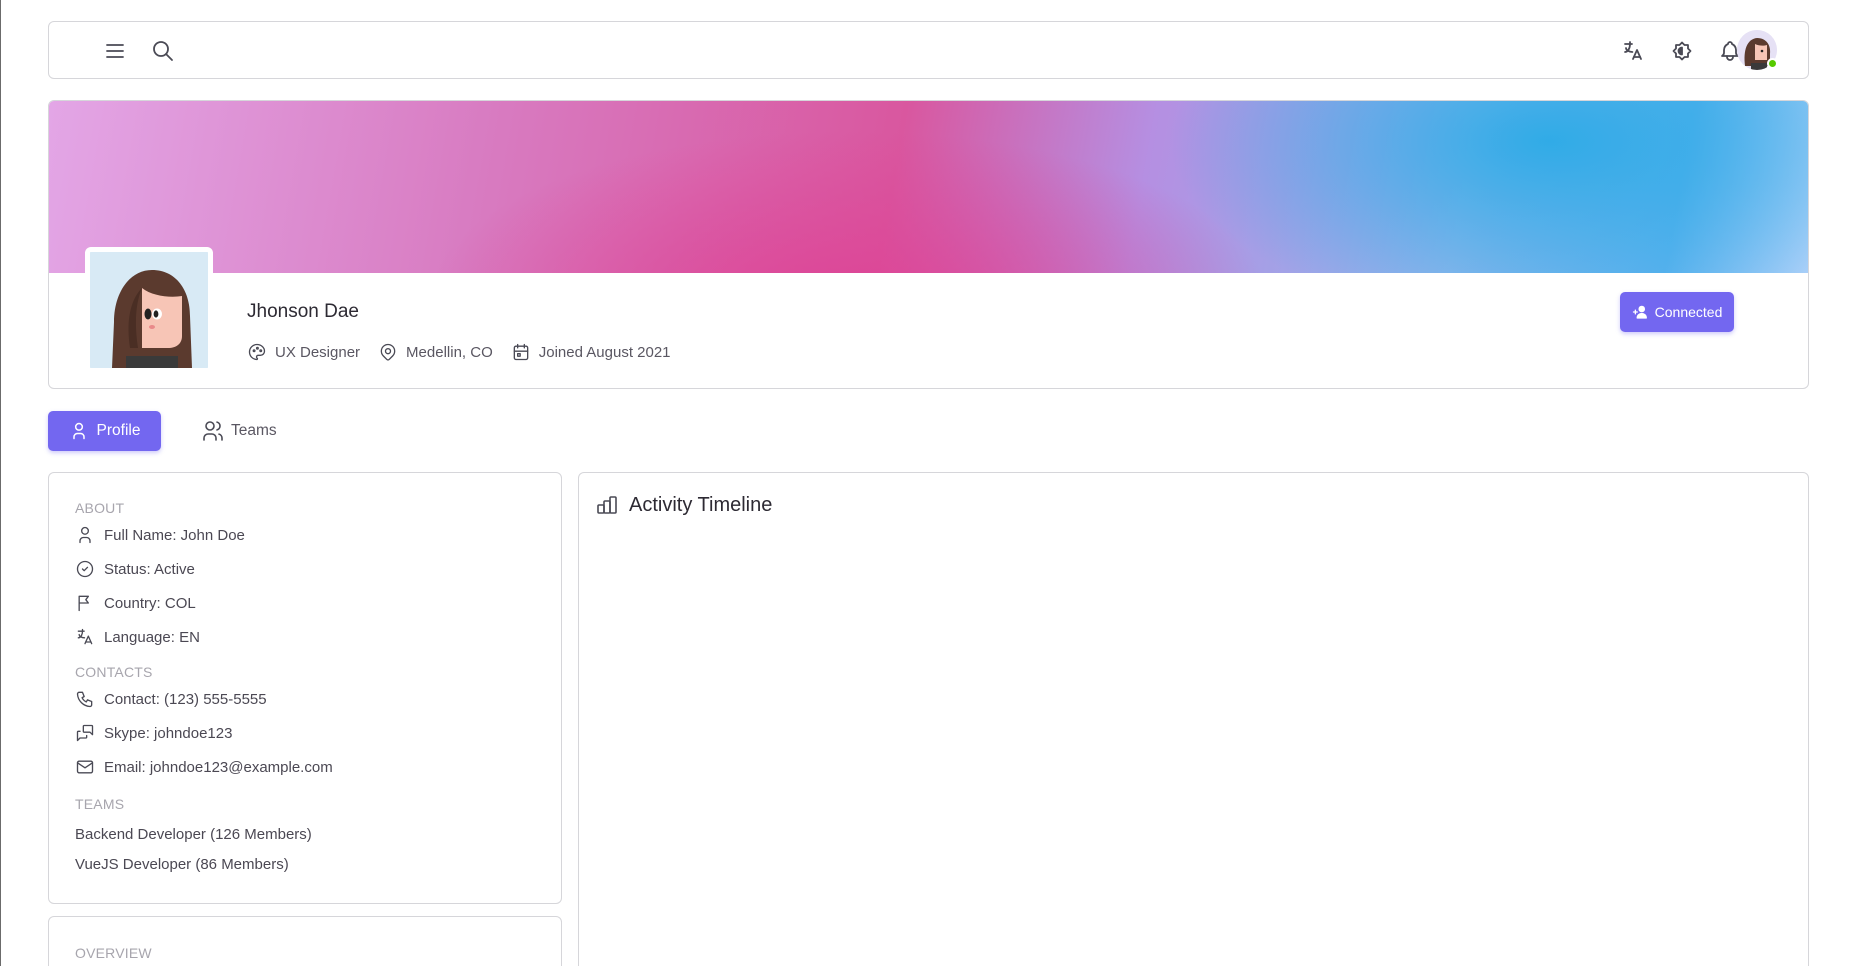 This screenshot has width=1854, height=966. What do you see at coordinates (318, 352) in the screenshot?
I see `profile-role-text: UX Designer` at bounding box center [318, 352].